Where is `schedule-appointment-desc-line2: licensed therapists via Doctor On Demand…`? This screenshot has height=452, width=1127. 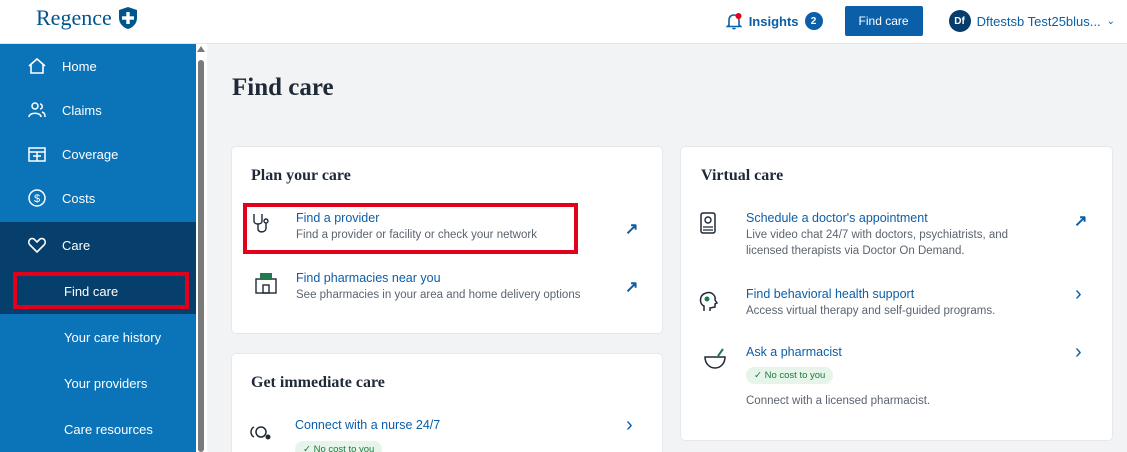 schedule-appointment-desc-line2: licensed therapists via Doctor On Demand… is located at coordinates (855, 251).